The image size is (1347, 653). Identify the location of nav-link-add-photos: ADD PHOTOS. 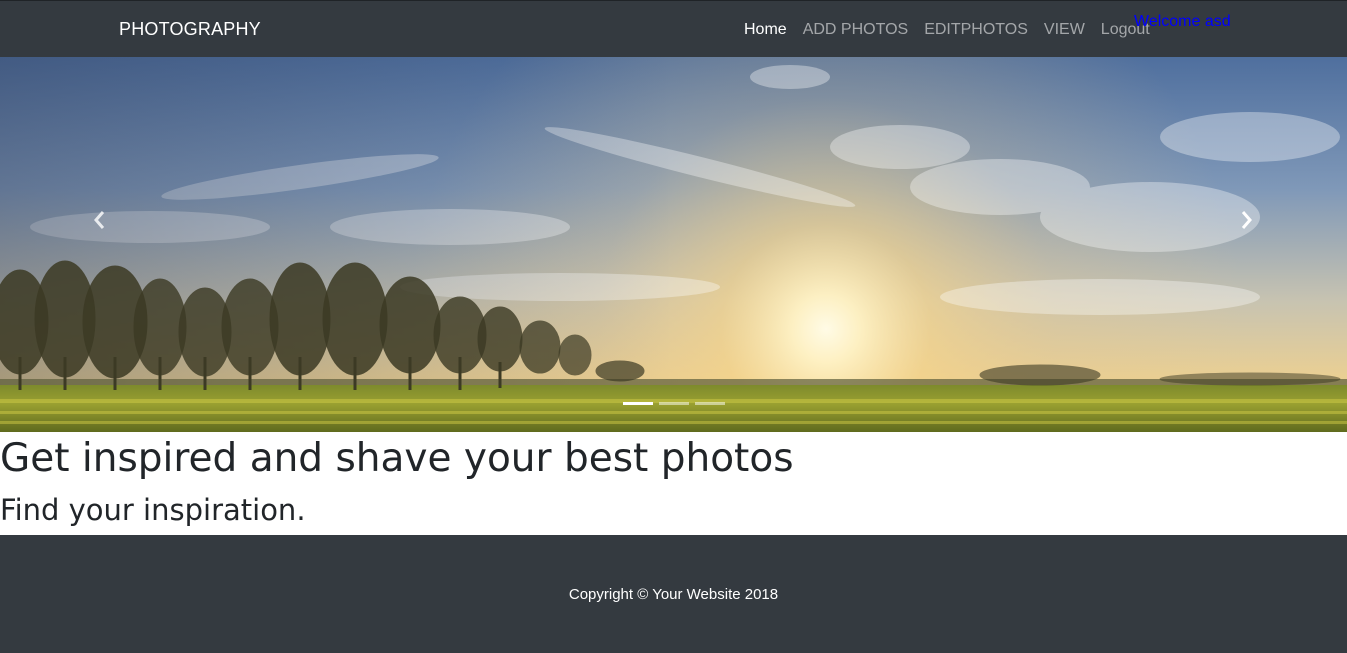
(856, 30).